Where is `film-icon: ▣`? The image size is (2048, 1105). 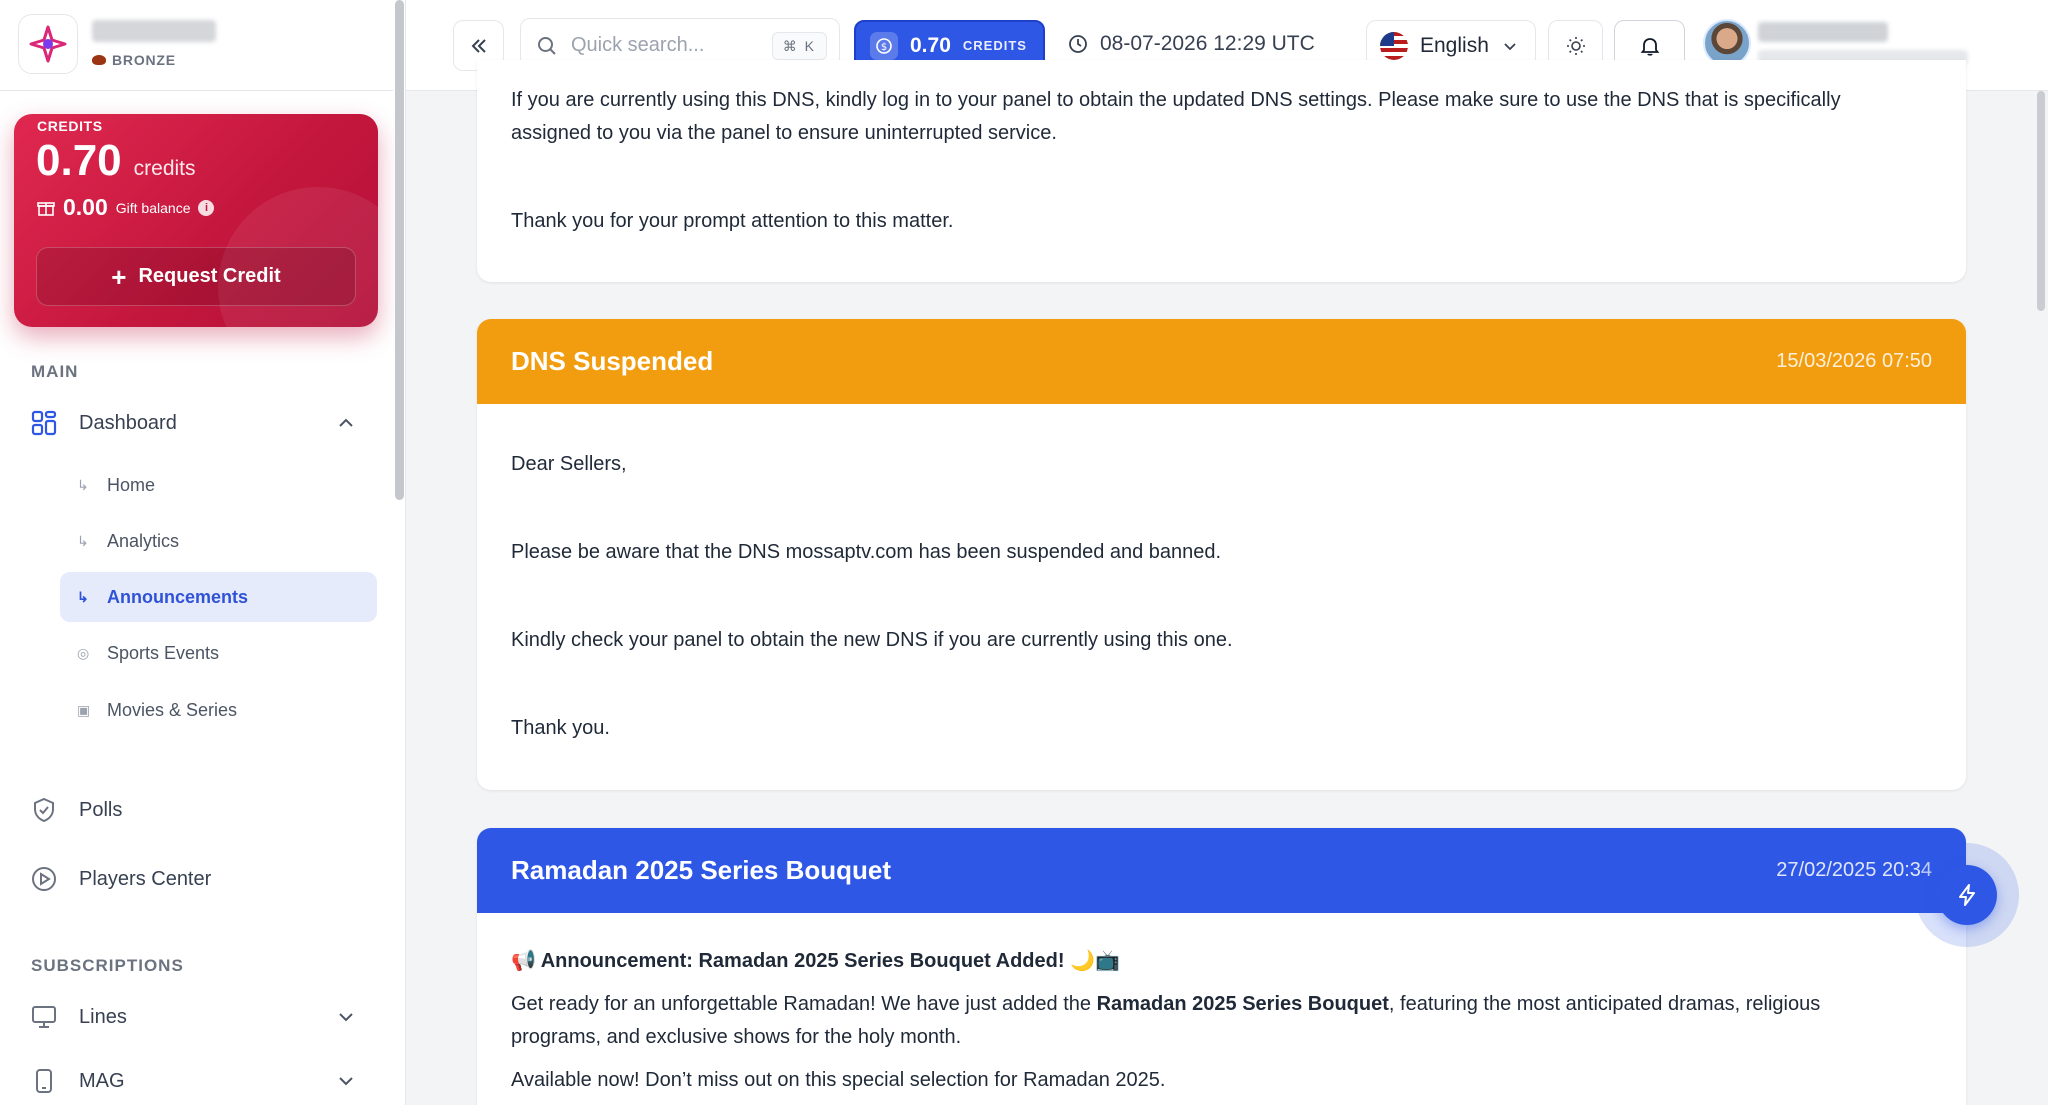 film-icon: ▣ is located at coordinates (84, 709).